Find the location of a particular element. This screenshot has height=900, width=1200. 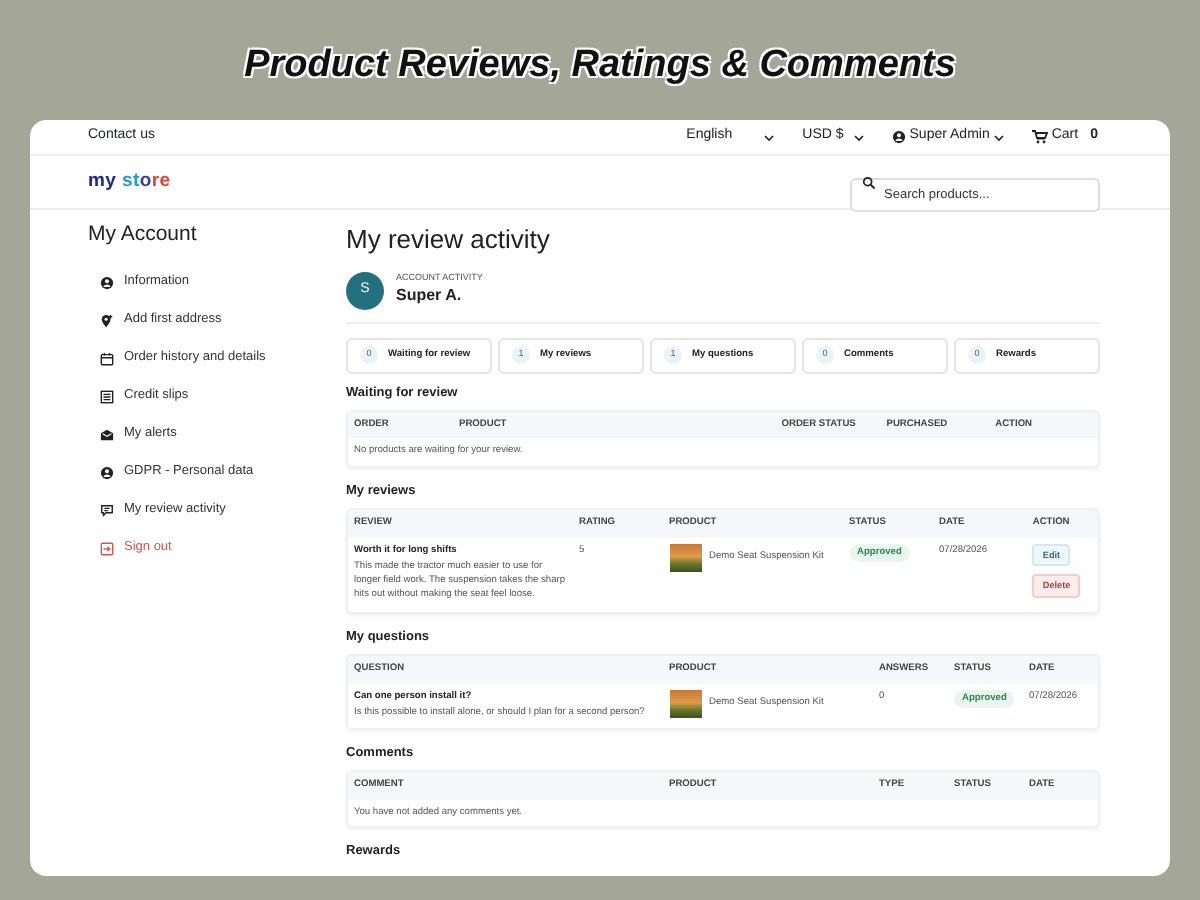

list-icon is located at coordinates (107, 396).